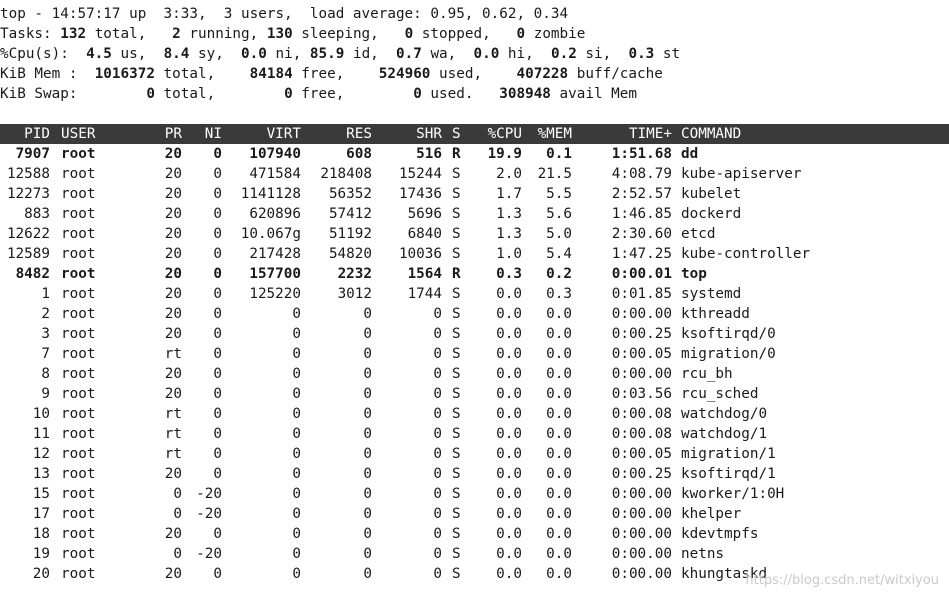  I want to click on process-row: 8 root 20 0 0 0 0 S 0.0 0.0 0:00.00 rcu_bh, so click(474, 374).